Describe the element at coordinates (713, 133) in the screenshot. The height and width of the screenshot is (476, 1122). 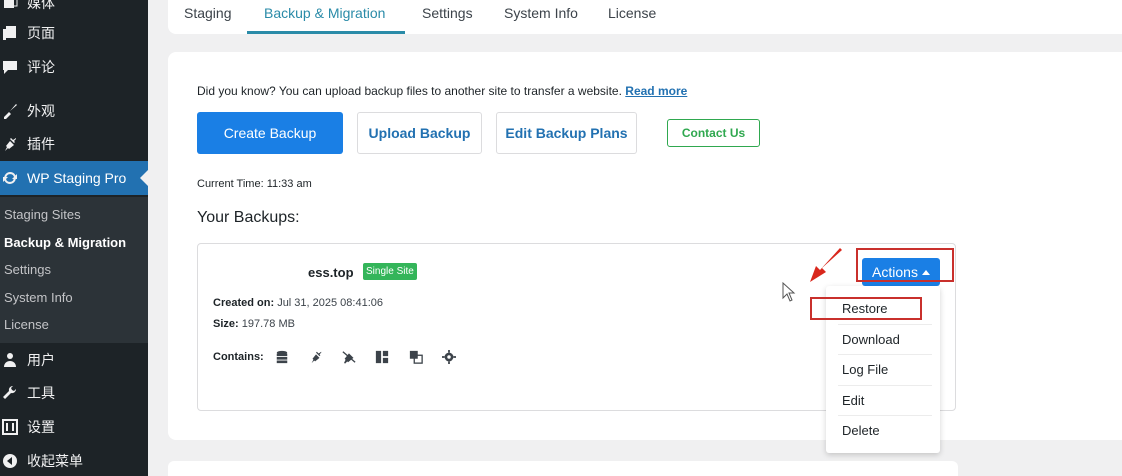
I see `contact-us-button: Contact Us` at that location.